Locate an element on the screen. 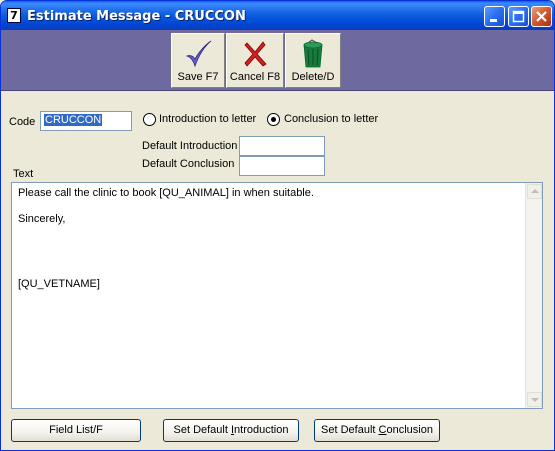 This screenshot has width=555, height=451. delete-button: Delete/D is located at coordinates (313, 60).